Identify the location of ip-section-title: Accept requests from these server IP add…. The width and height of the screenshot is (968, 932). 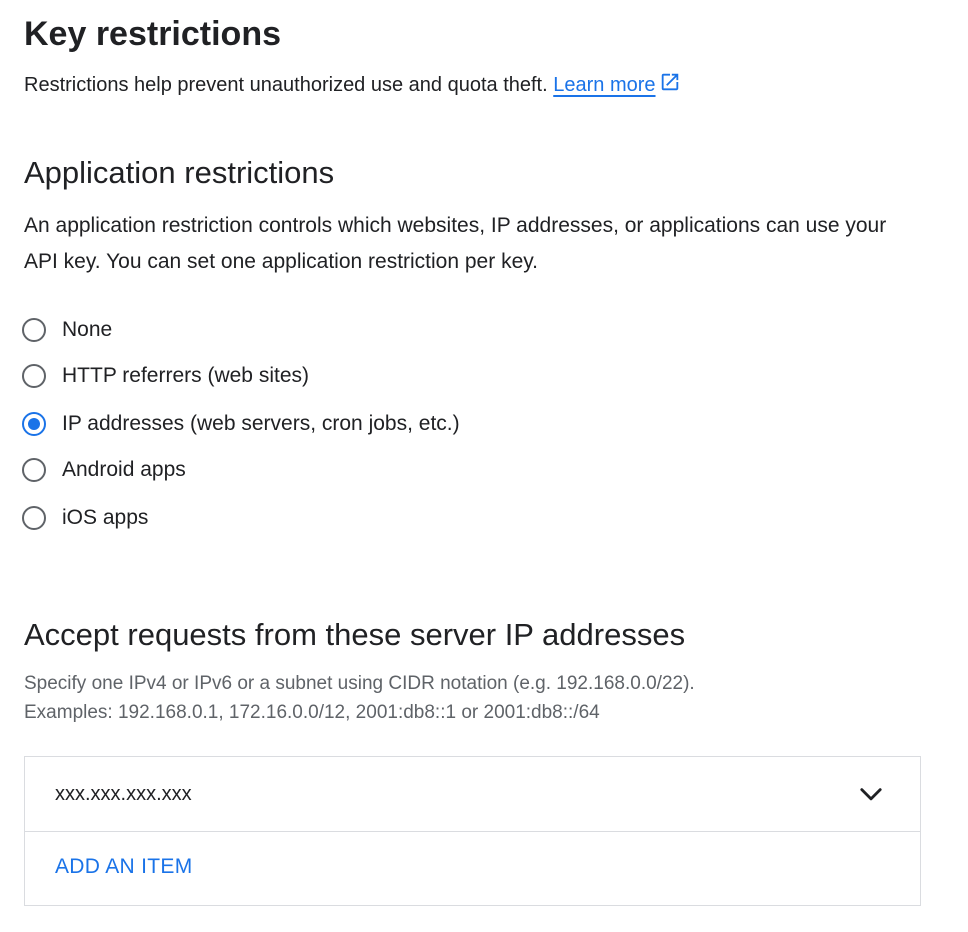
(355, 634).